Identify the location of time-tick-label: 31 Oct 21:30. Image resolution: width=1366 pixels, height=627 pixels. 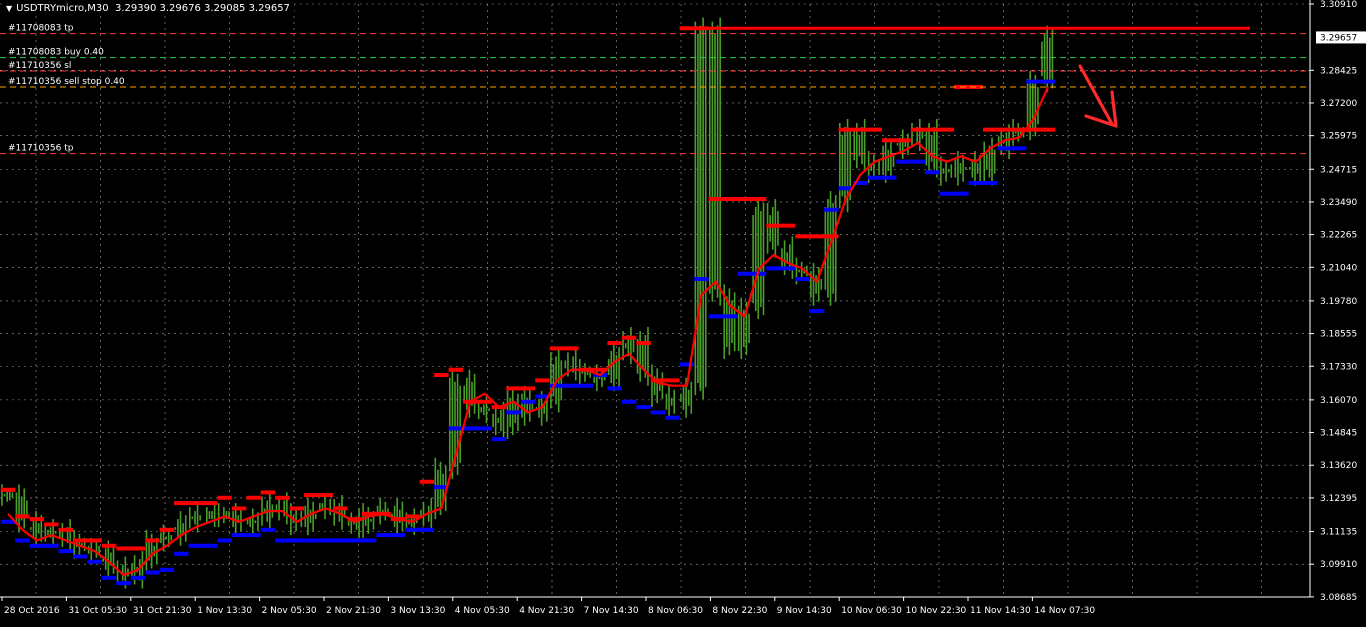
(162, 611).